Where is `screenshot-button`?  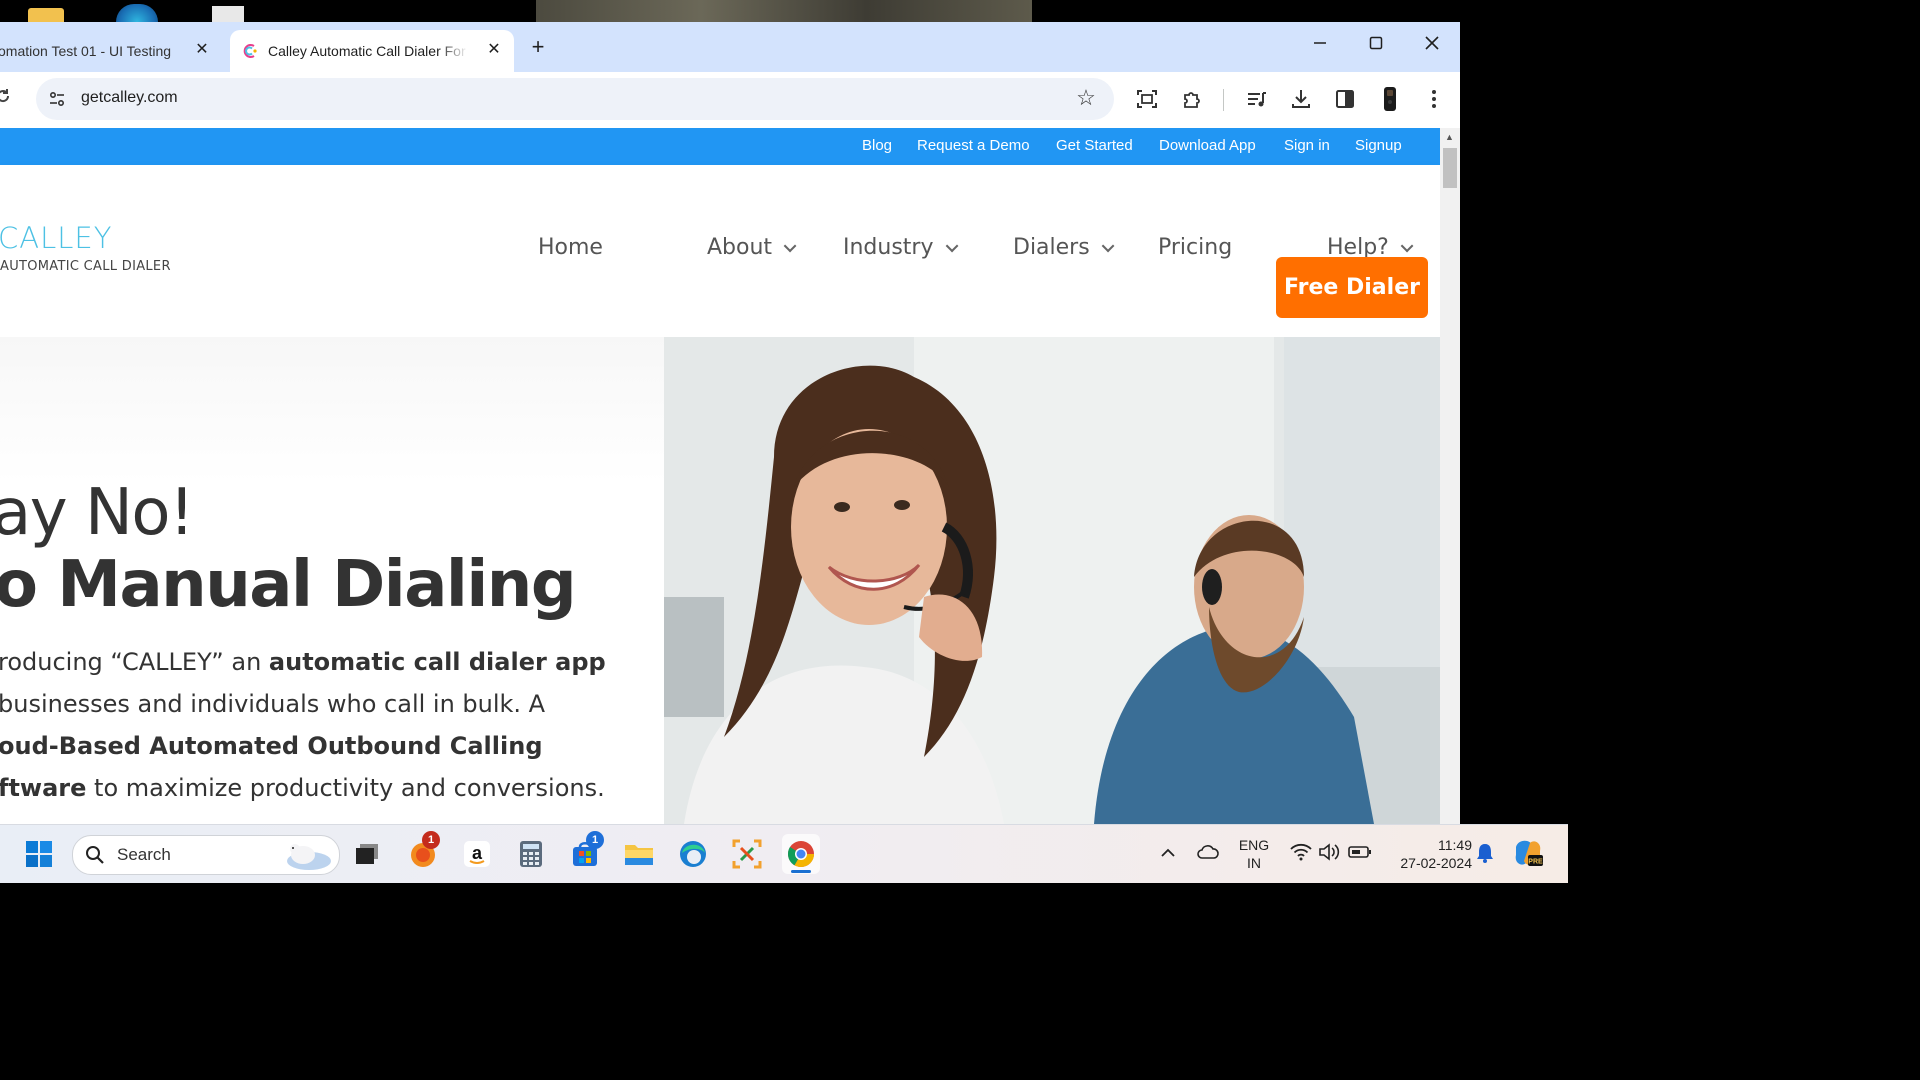 screenshot-button is located at coordinates (1147, 99).